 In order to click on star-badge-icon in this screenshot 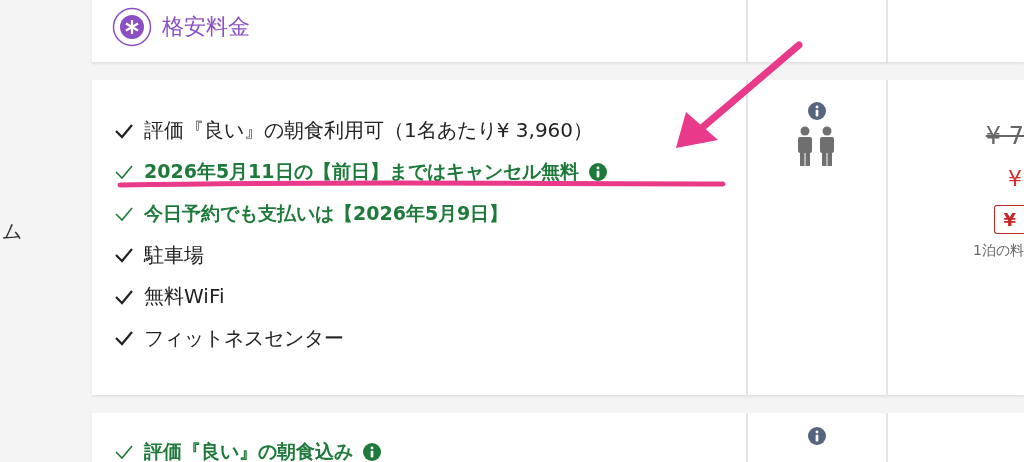, I will do `click(132, 27)`.